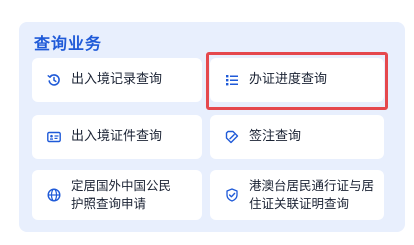 The width and height of the screenshot is (414, 245). I want to click on card-endorsement: 签注查询, so click(297, 137).